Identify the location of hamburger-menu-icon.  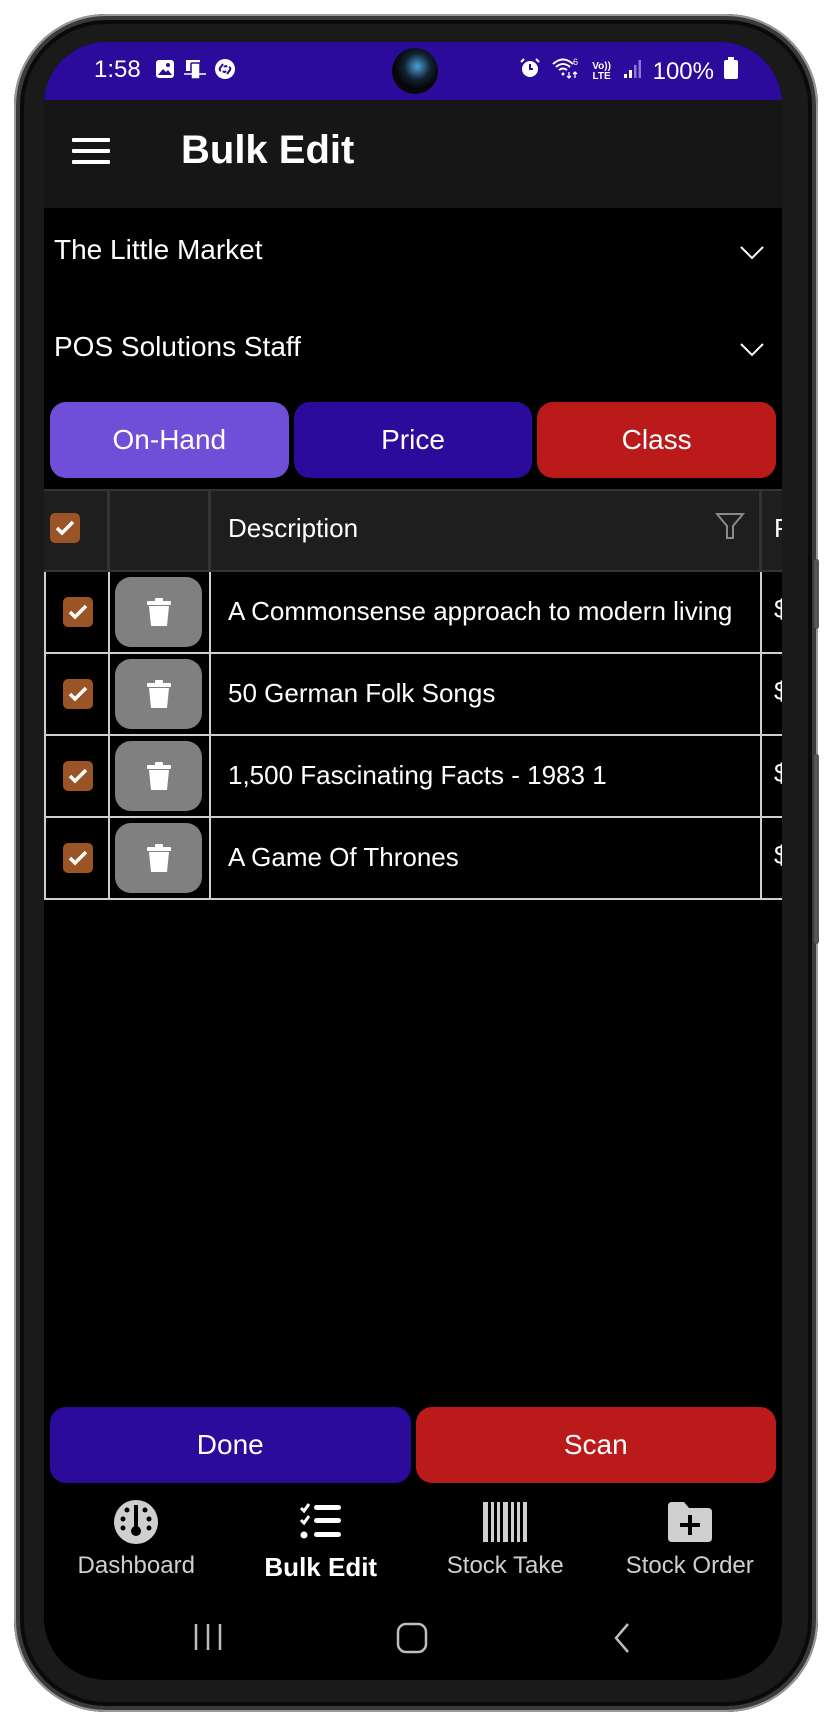
(91, 153).